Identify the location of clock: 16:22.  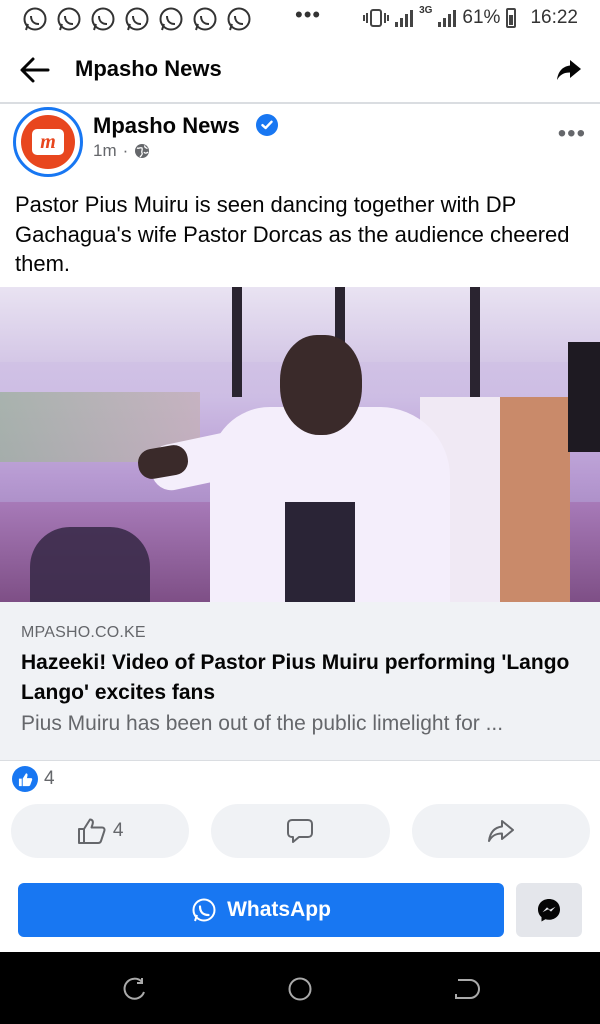
(554, 17).